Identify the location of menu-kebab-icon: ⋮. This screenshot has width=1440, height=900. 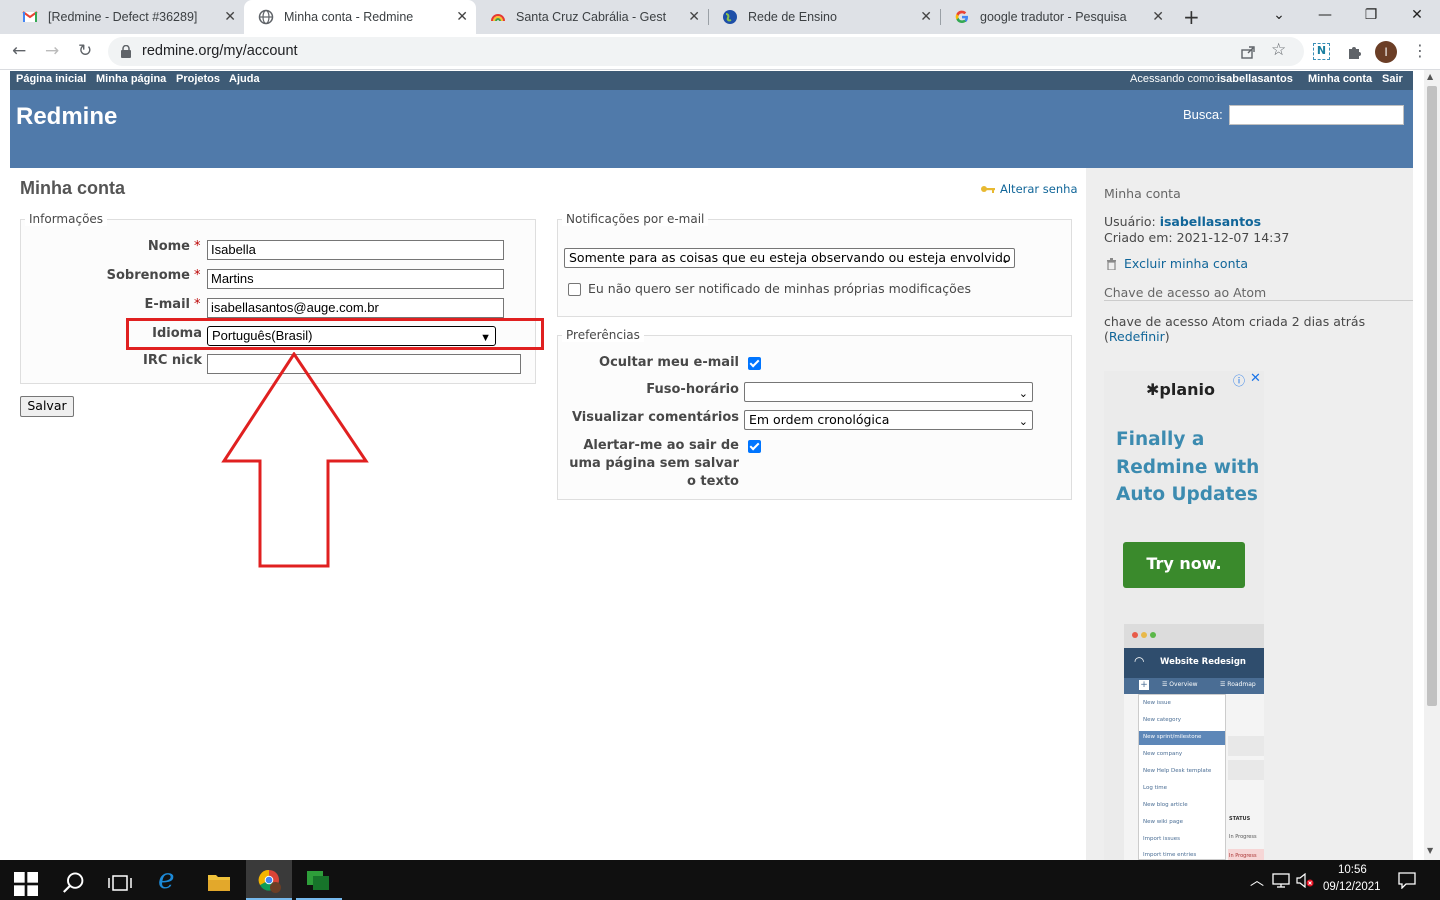
(1420, 50).